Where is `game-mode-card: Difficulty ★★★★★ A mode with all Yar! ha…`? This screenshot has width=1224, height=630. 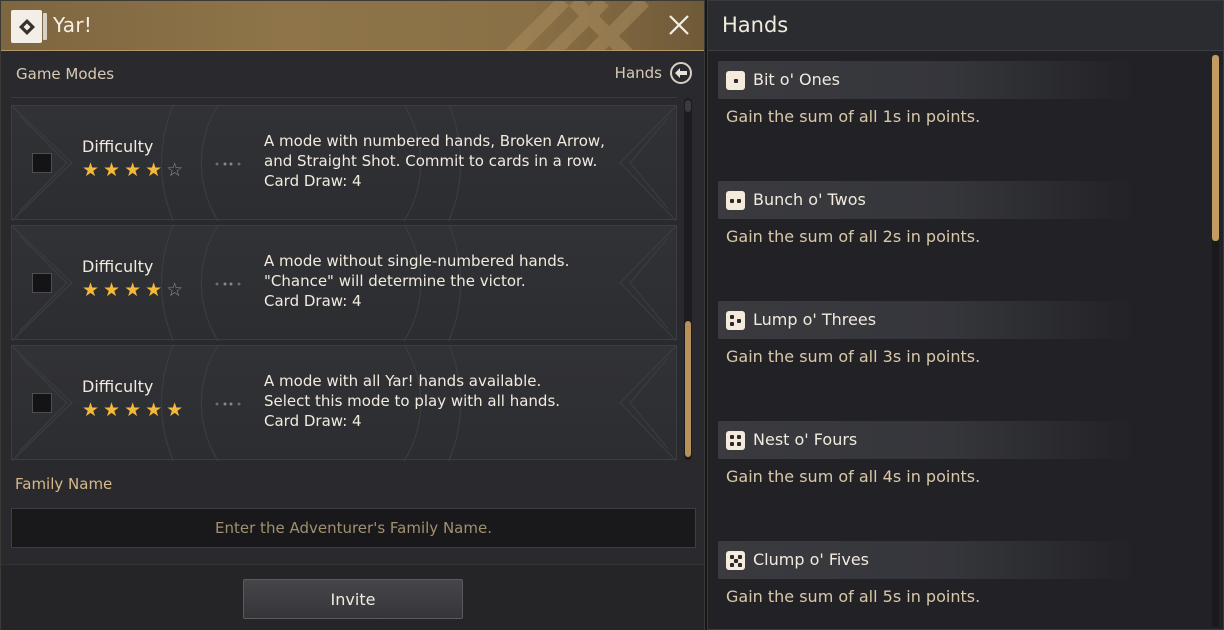
game-mode-card: Difficulty ★★★★★ A mode with all Yar! ha… is located at coordinates (344, 403).